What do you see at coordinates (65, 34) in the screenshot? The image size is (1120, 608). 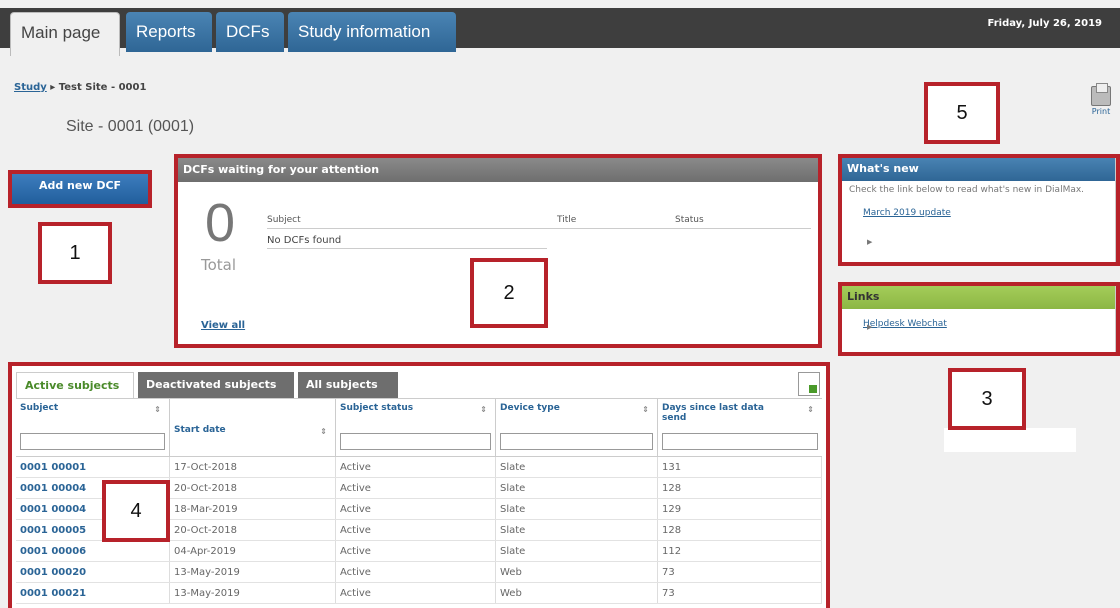 I see `tab-main-page: Main page` at bounding box center [65, 34].